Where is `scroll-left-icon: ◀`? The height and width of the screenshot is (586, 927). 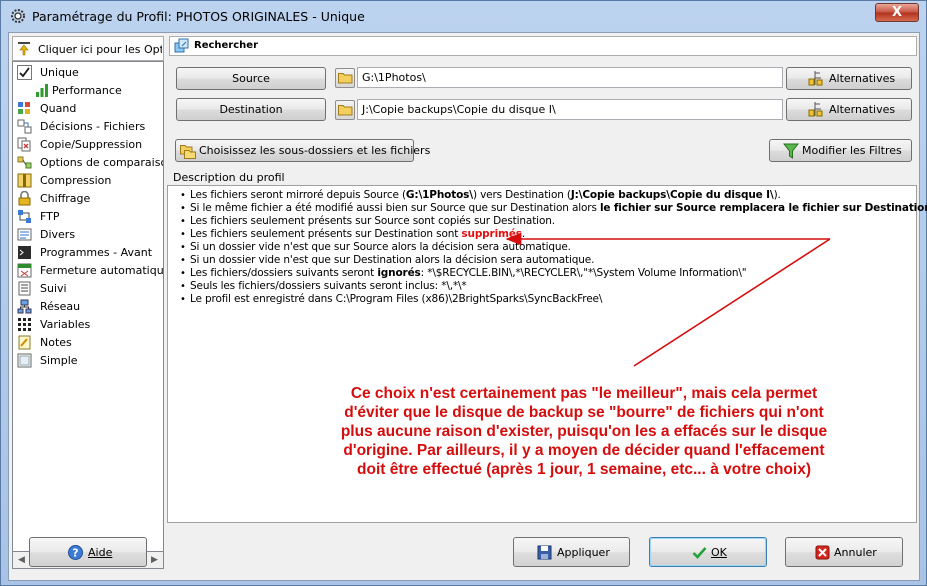
scroll-left-icon: ◀ is located at coordinates (21, 560).